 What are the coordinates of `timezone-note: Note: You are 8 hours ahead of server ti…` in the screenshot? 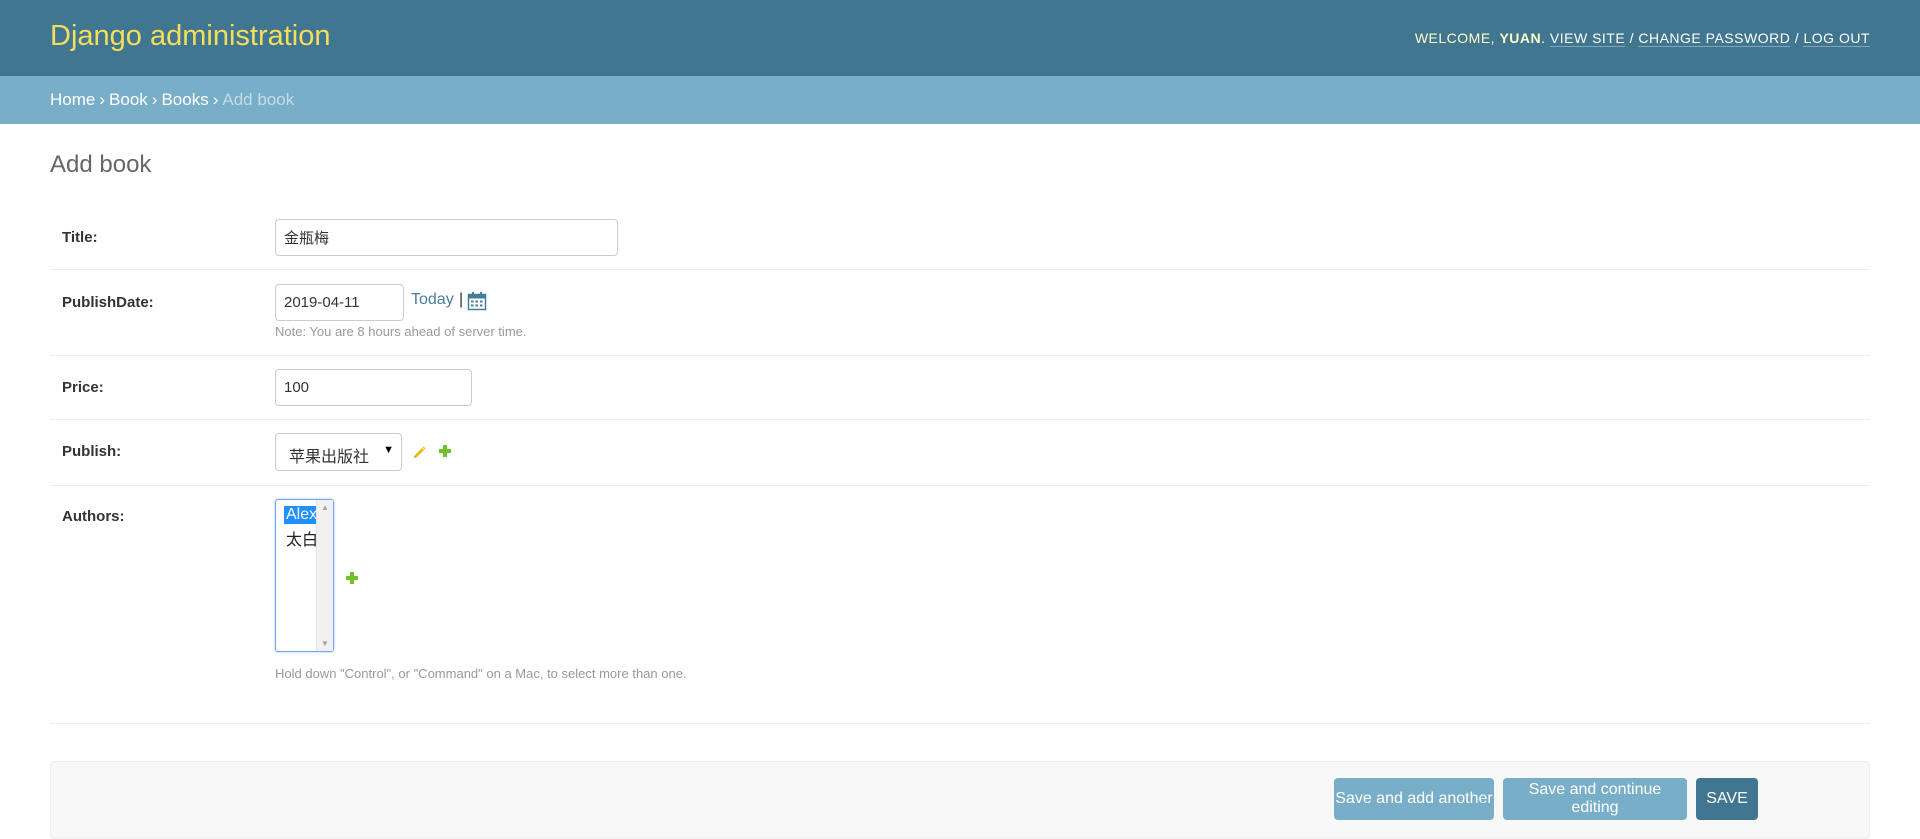 It's located at (401, 331).